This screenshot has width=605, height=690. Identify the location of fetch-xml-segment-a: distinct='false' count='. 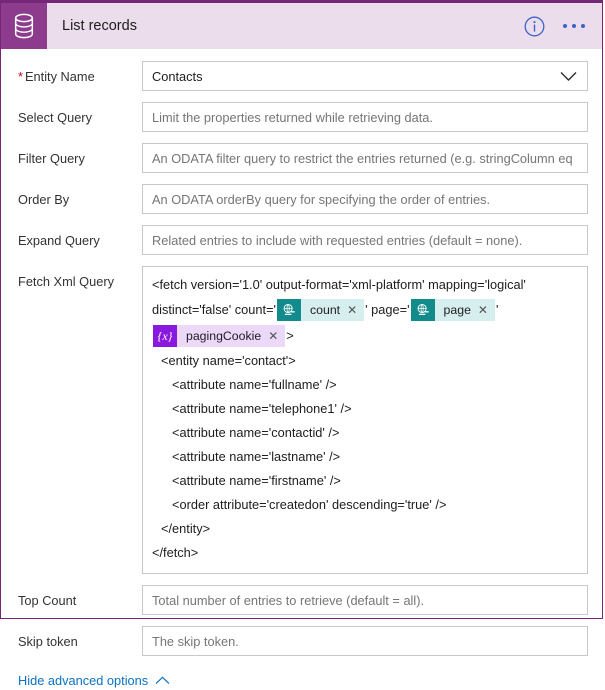
(214, 309).